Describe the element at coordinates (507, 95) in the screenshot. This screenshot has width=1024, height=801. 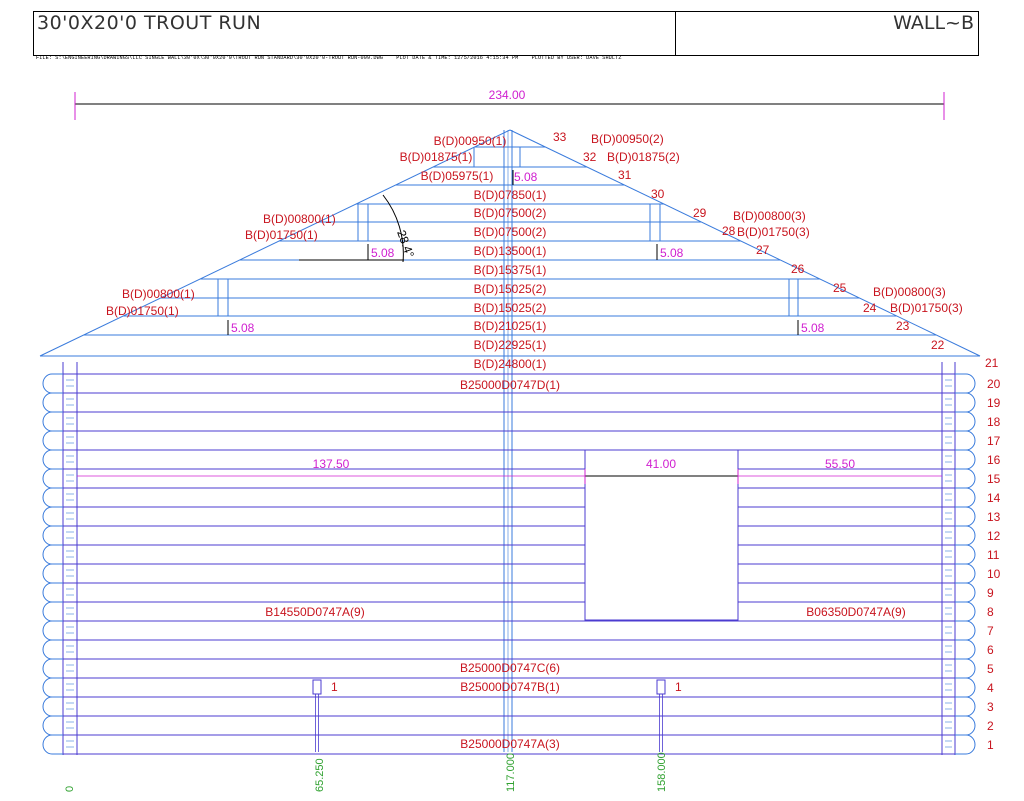
I see `overall-dimension-label: 234.00` at that location.